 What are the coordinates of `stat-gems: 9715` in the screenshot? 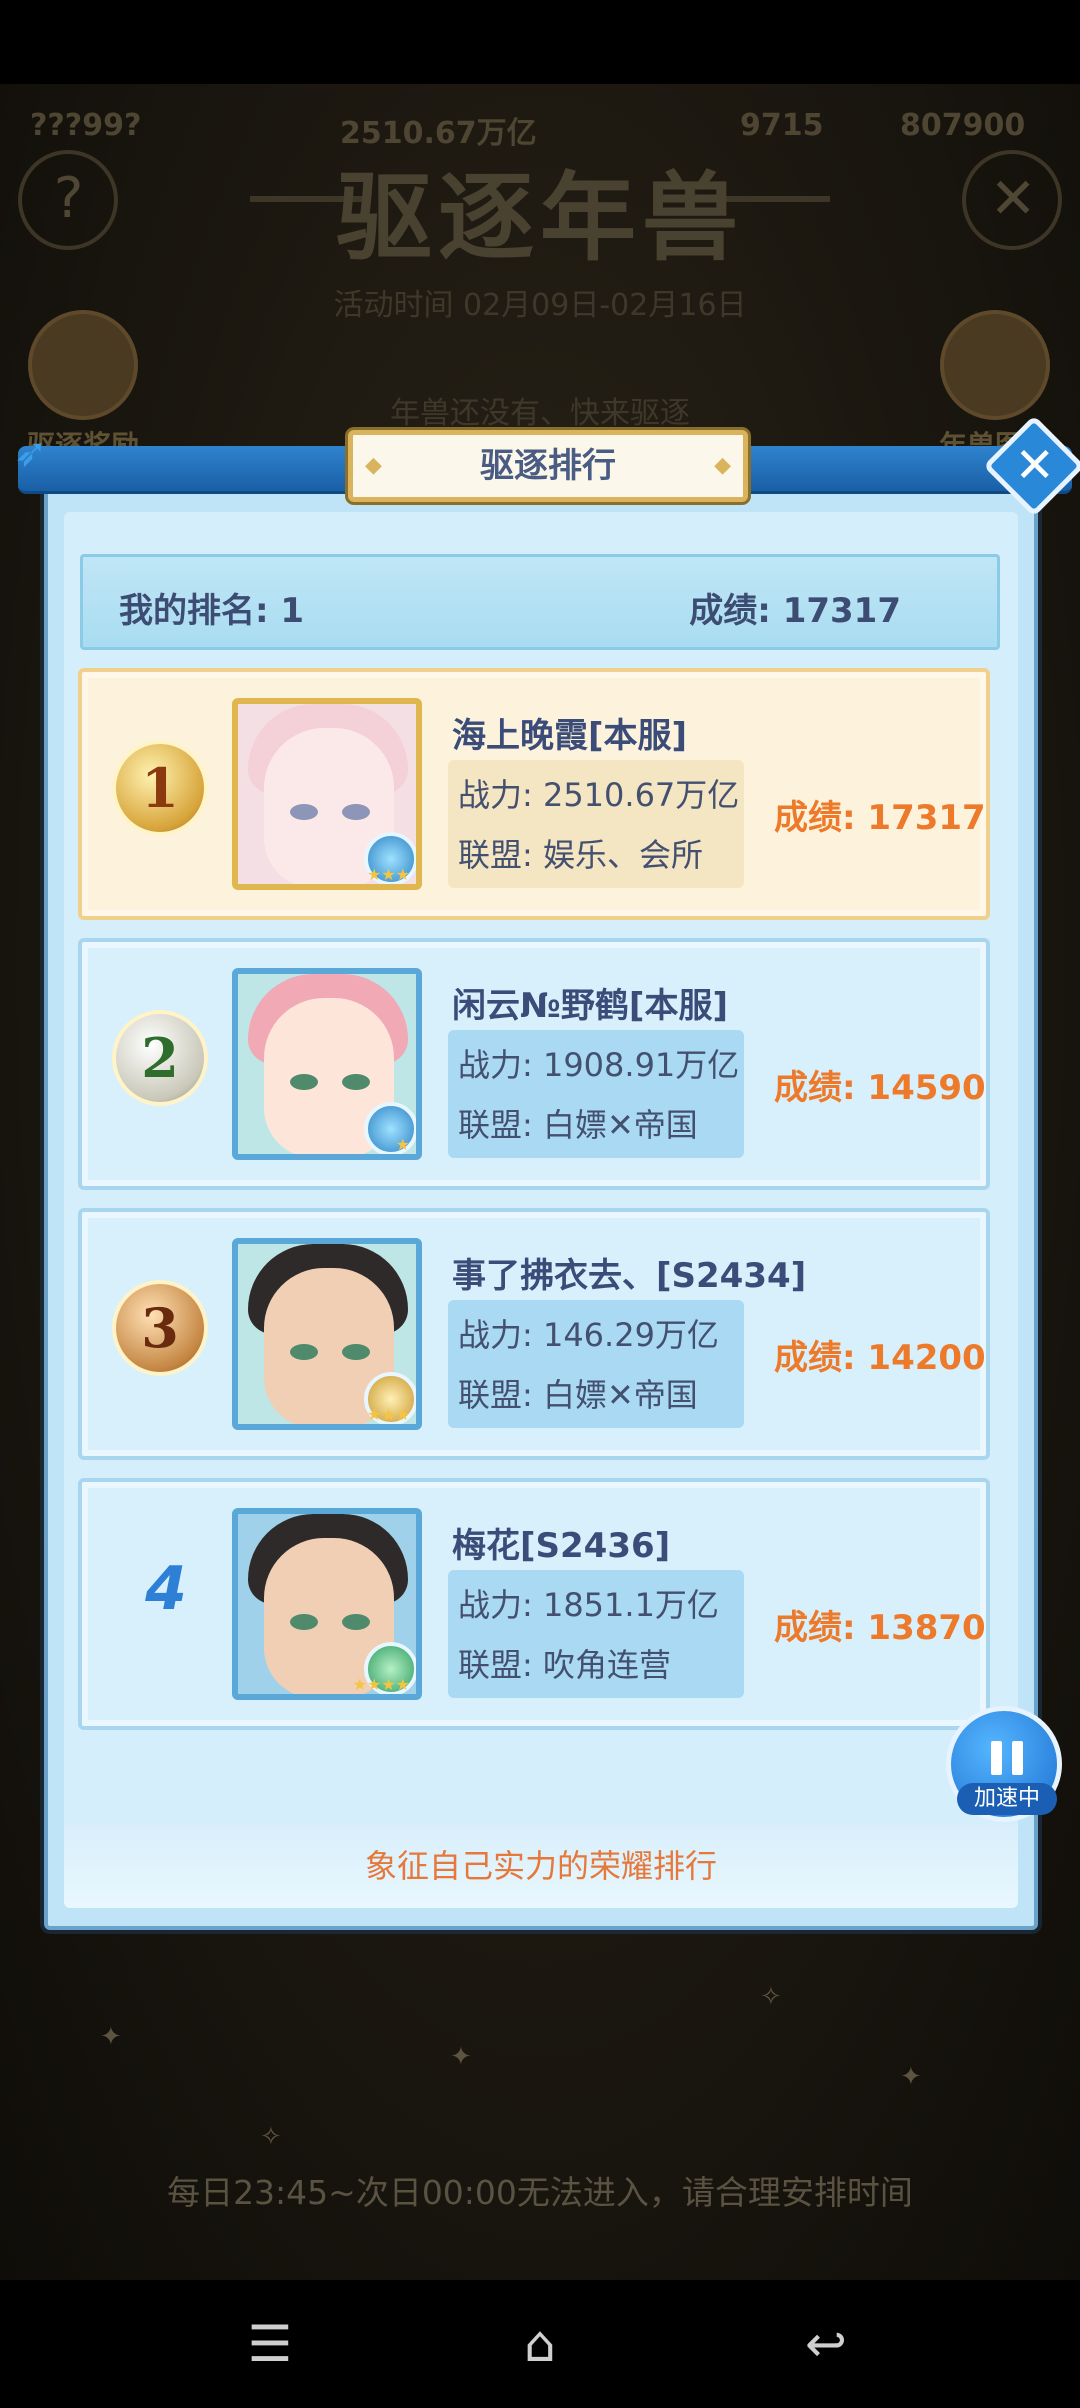 It's located at (782, 125).